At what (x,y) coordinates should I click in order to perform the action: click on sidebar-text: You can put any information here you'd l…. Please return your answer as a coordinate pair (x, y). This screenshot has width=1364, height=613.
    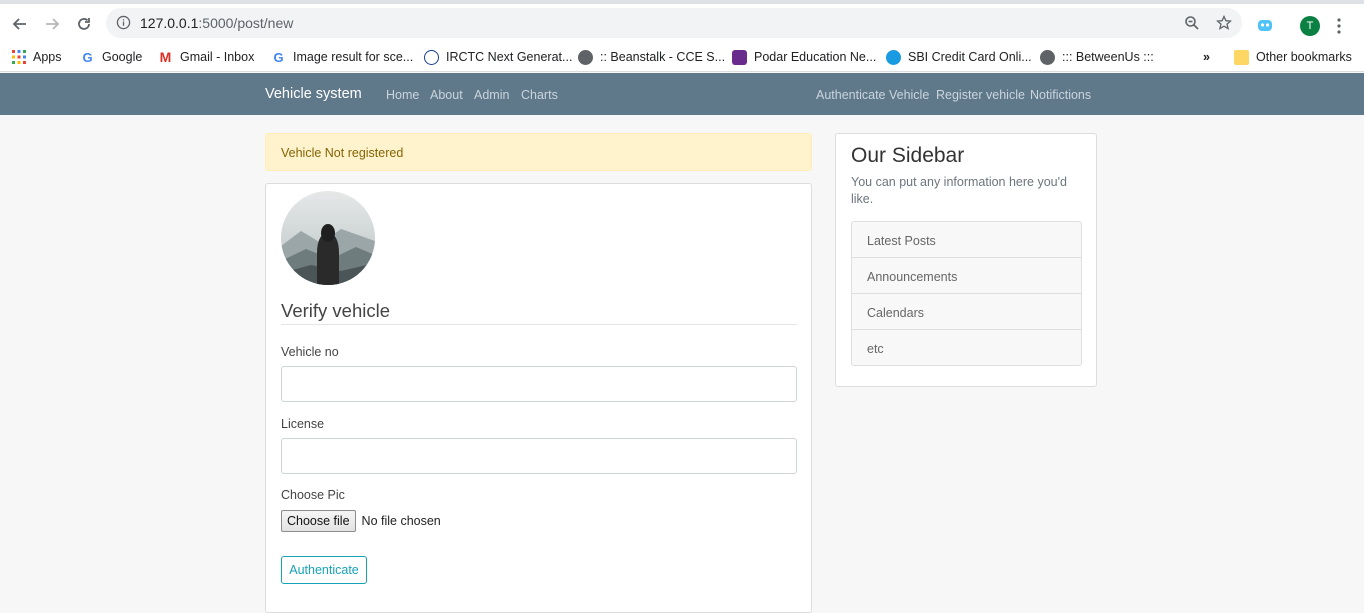
    Looking at the image, I should click on (959, 190).